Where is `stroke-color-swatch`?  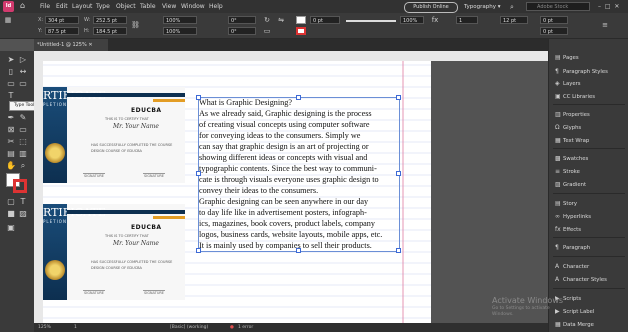 stroke-color-swatch is located at coordinates (20, 186).